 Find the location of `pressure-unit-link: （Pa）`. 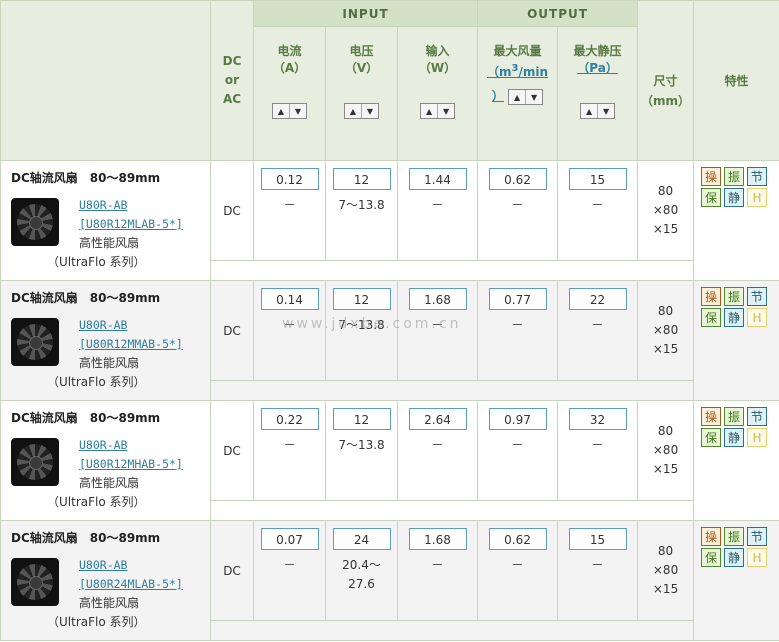

pressure-unit-link: （Pa） is located at coordinates (597, 68).